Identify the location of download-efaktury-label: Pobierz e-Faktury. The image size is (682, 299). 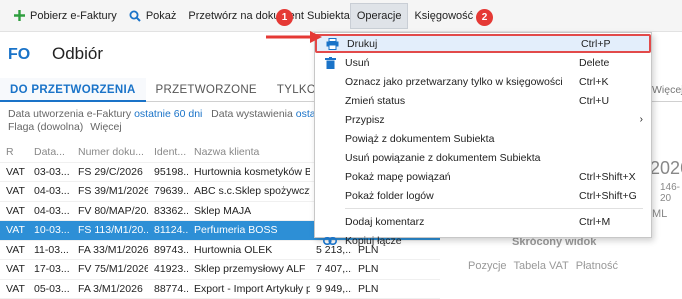
(73, 16).